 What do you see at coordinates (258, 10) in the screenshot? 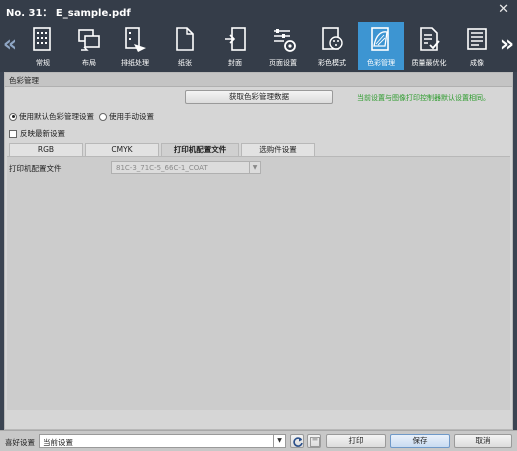
I see `title-bar: No. 31： E_sample.pdf ✕` at bounding box center [258, 10].